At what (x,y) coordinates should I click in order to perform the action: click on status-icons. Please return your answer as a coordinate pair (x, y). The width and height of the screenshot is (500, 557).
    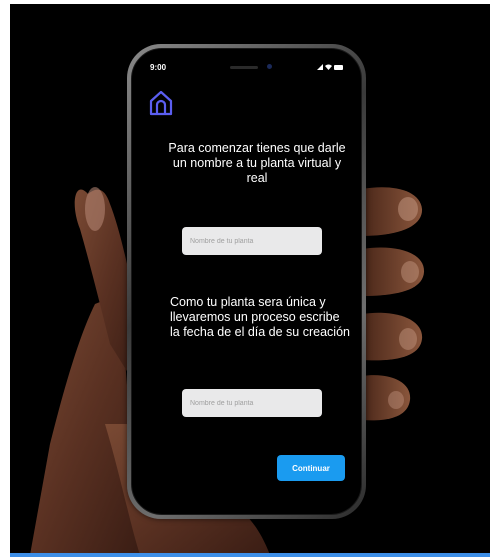
    Looking at the image, I should click on (330, 67).